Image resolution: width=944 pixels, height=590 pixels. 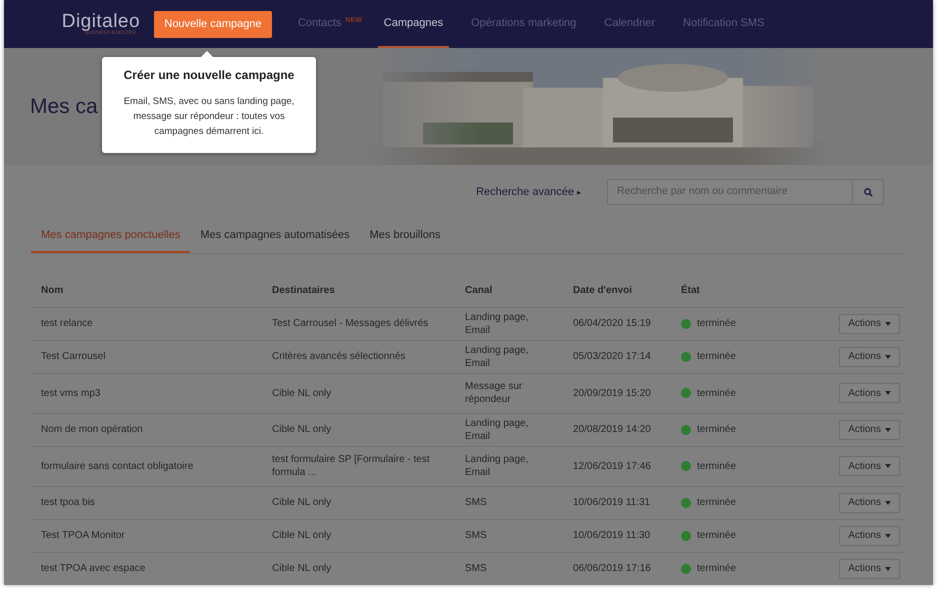 What do you see at coordinates (617, 290) in the screenshot?
I see `column-header: Date d'envoi` at bounding box center [617, 290].